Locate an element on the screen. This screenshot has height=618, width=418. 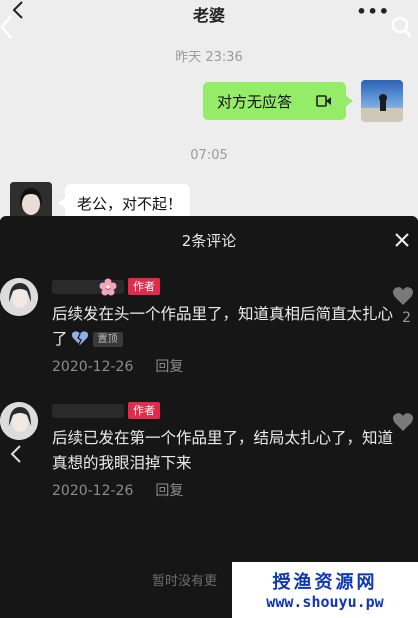
sent-message-bubble: 对方无应答 is located at coordinates (278, 101).